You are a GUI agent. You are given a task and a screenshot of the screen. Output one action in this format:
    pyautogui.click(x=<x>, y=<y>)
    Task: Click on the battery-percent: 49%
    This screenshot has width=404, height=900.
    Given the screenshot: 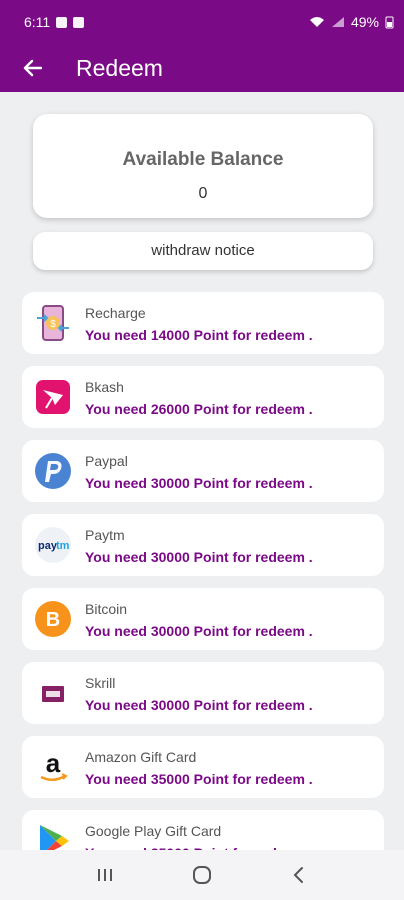 What is the action you would take?
    pyautogui.click(x=364, y=22)
    